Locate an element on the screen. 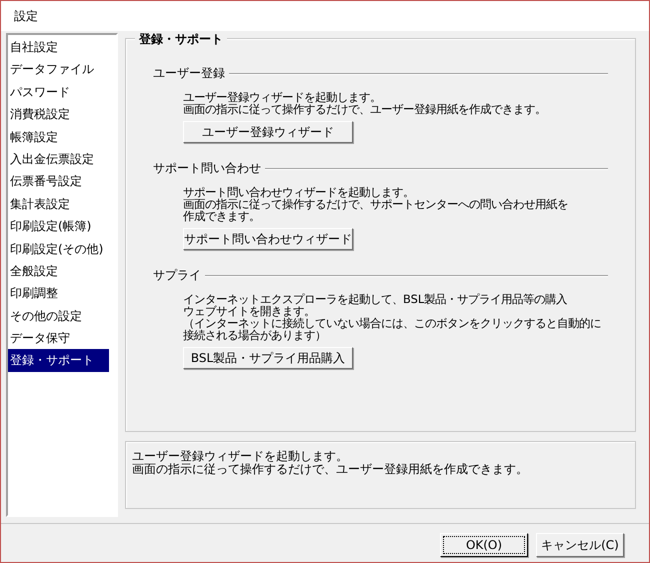 The image size is (650, 563). sidebar-item: 全般設定 is located at coordinates (58, 271).